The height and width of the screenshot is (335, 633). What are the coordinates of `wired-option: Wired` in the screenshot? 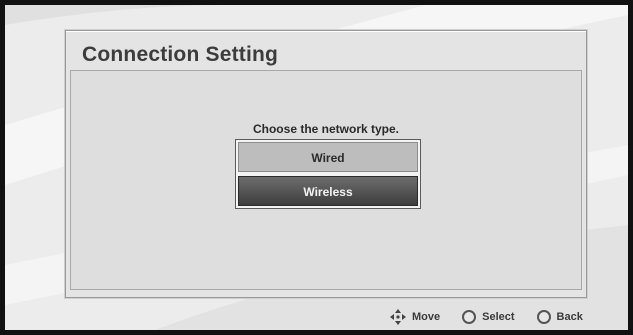 It's located at (328, 157).